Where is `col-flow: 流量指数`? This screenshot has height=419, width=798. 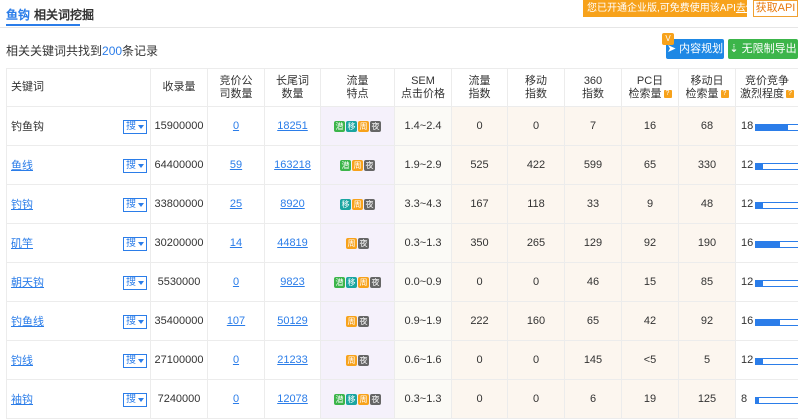
col-flow: 流量指数 is located at coordinates (480, 88).